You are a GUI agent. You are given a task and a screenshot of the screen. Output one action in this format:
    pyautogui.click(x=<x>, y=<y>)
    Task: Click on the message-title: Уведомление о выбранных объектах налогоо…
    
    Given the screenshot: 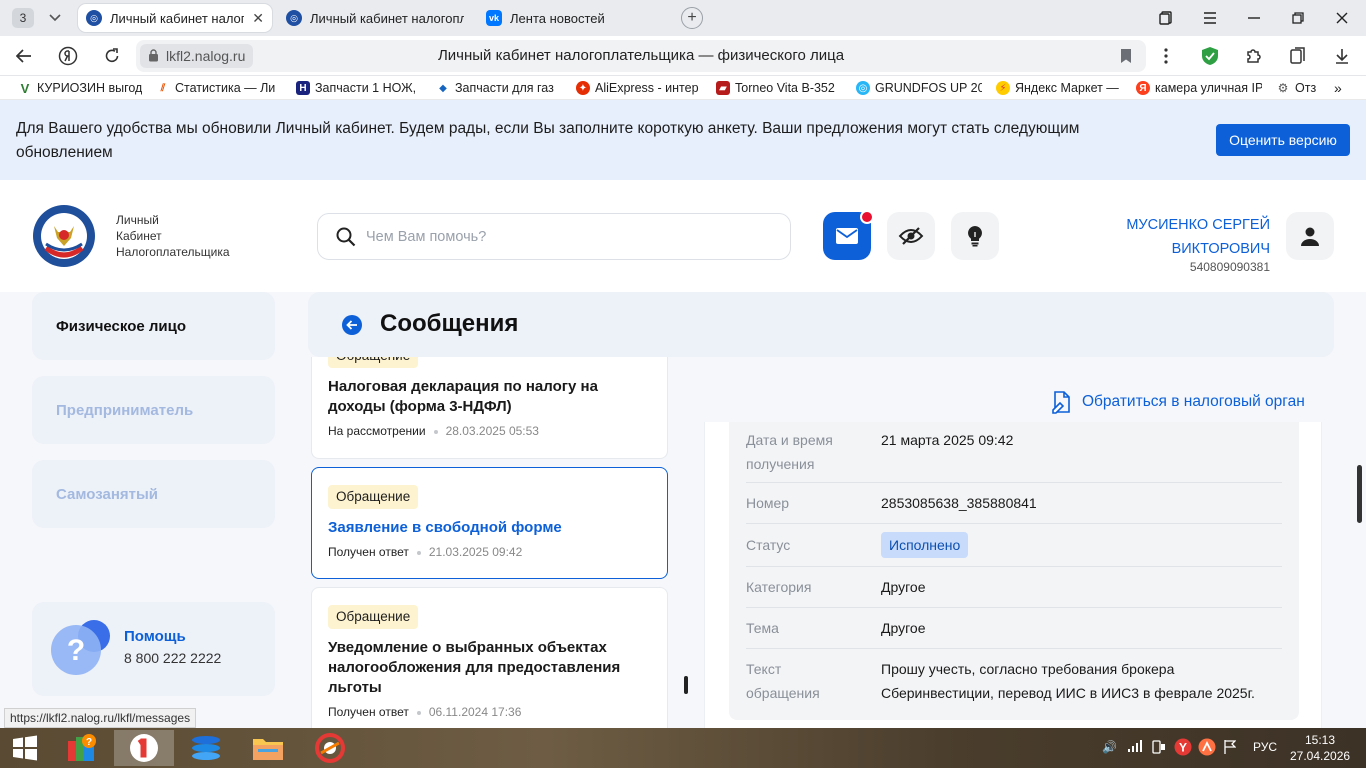 What is the action you would take?
    pyautogui.click(x=474, y=667)
    